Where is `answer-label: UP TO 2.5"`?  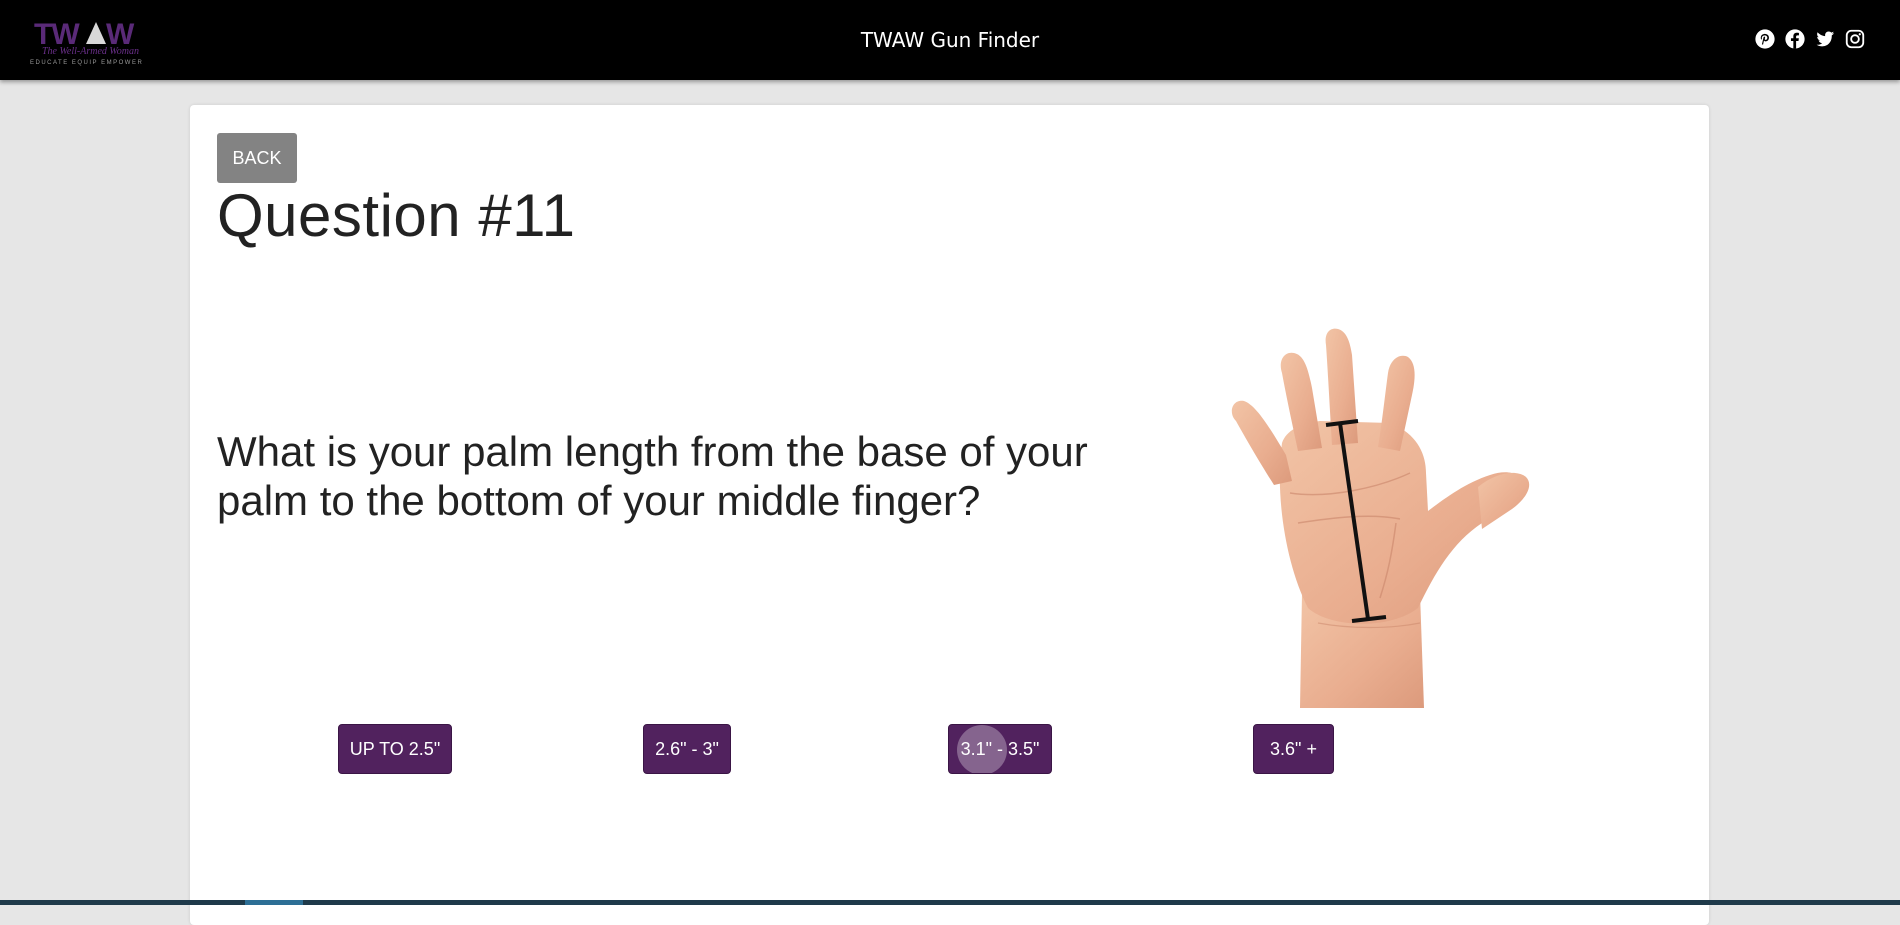 answer-label: UP TO 2.5" is located at coordinates (395, 748).